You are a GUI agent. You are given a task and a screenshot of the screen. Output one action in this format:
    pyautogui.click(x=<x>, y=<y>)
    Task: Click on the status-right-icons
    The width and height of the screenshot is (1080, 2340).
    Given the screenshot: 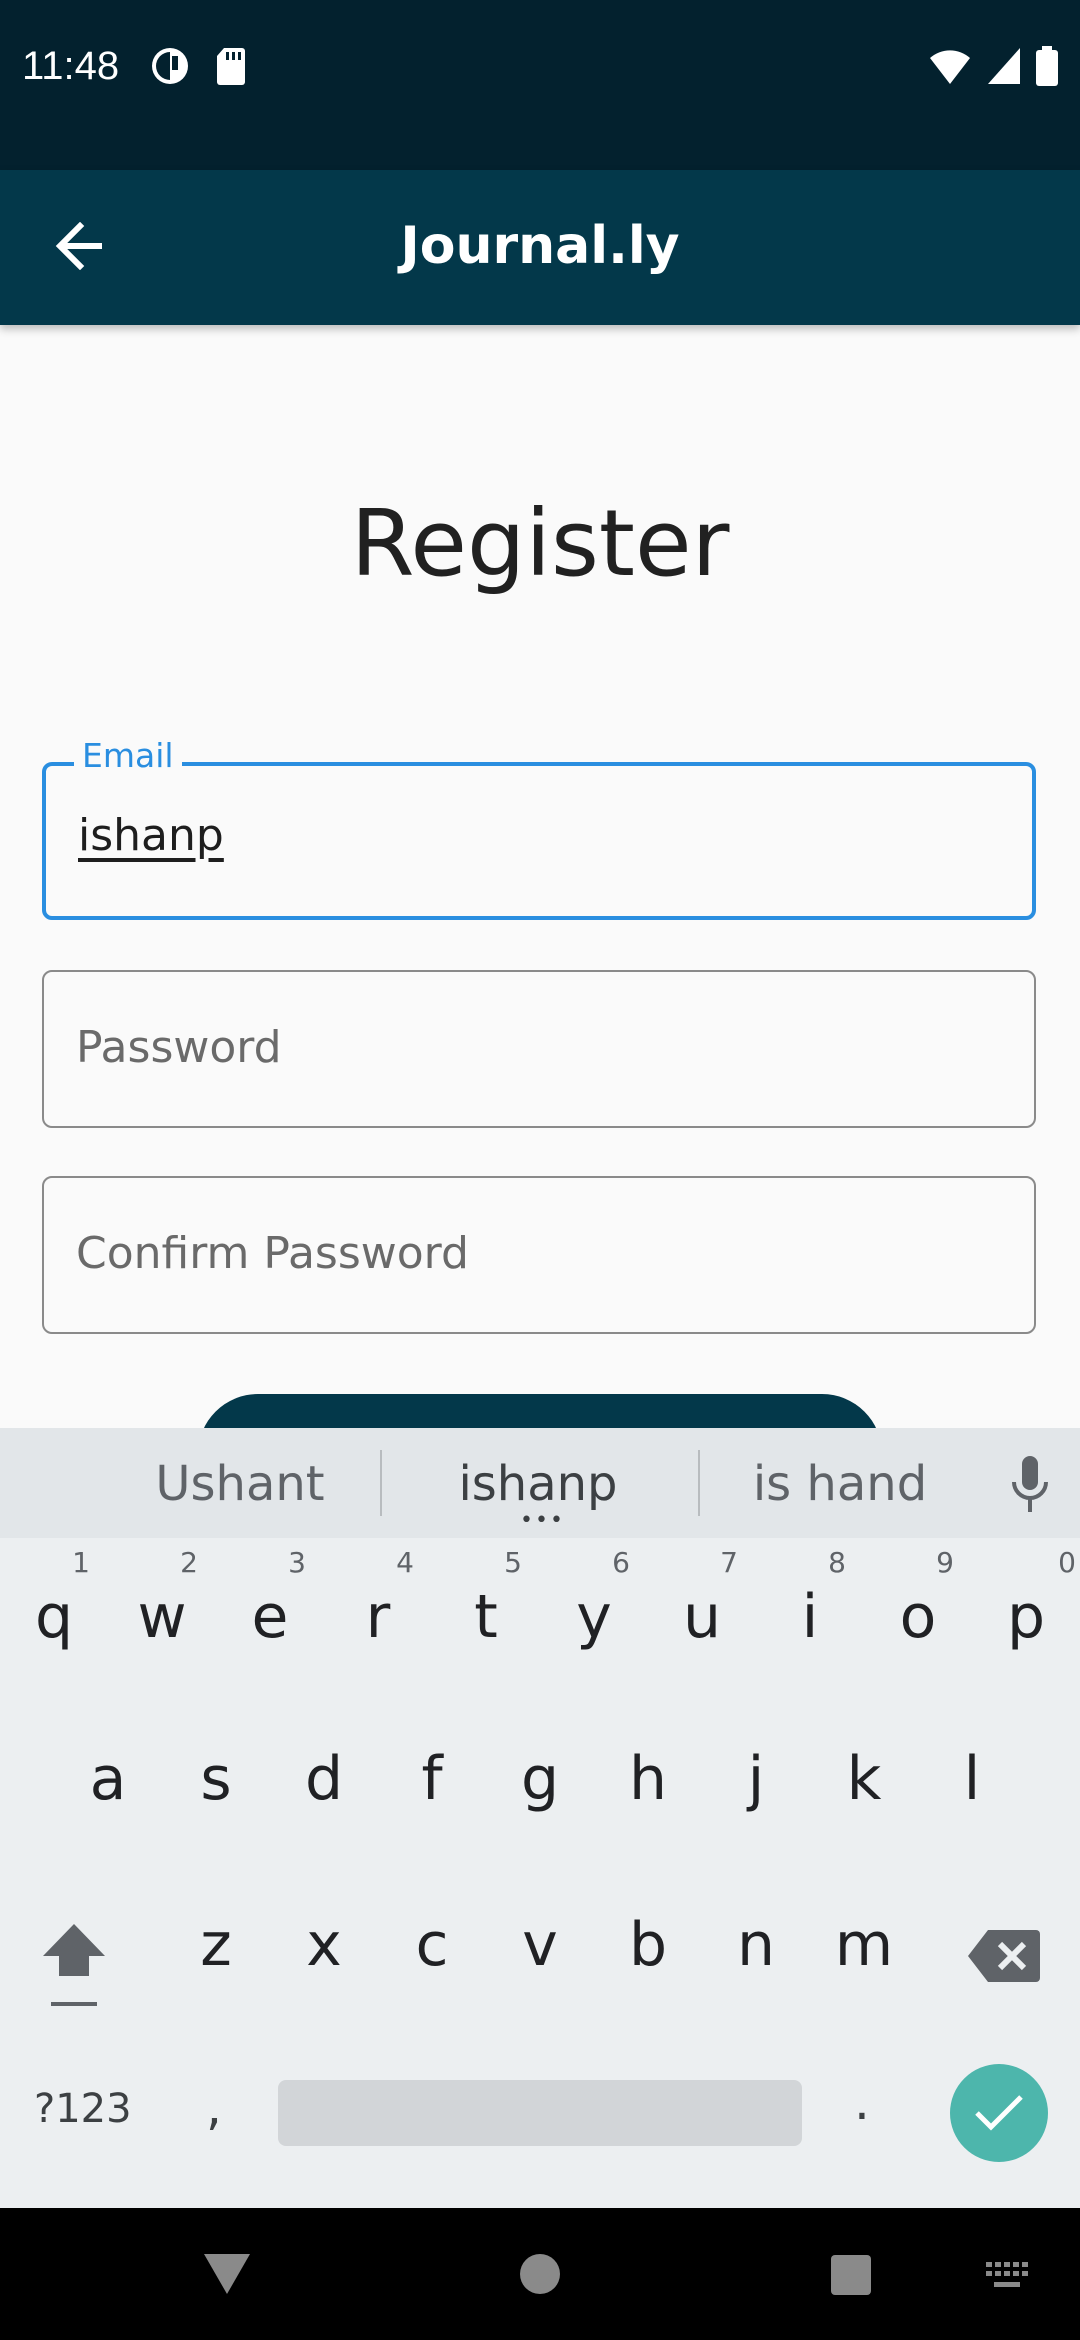 What is the action you would take?
    pyautogui.click(x=993, y=66)
    